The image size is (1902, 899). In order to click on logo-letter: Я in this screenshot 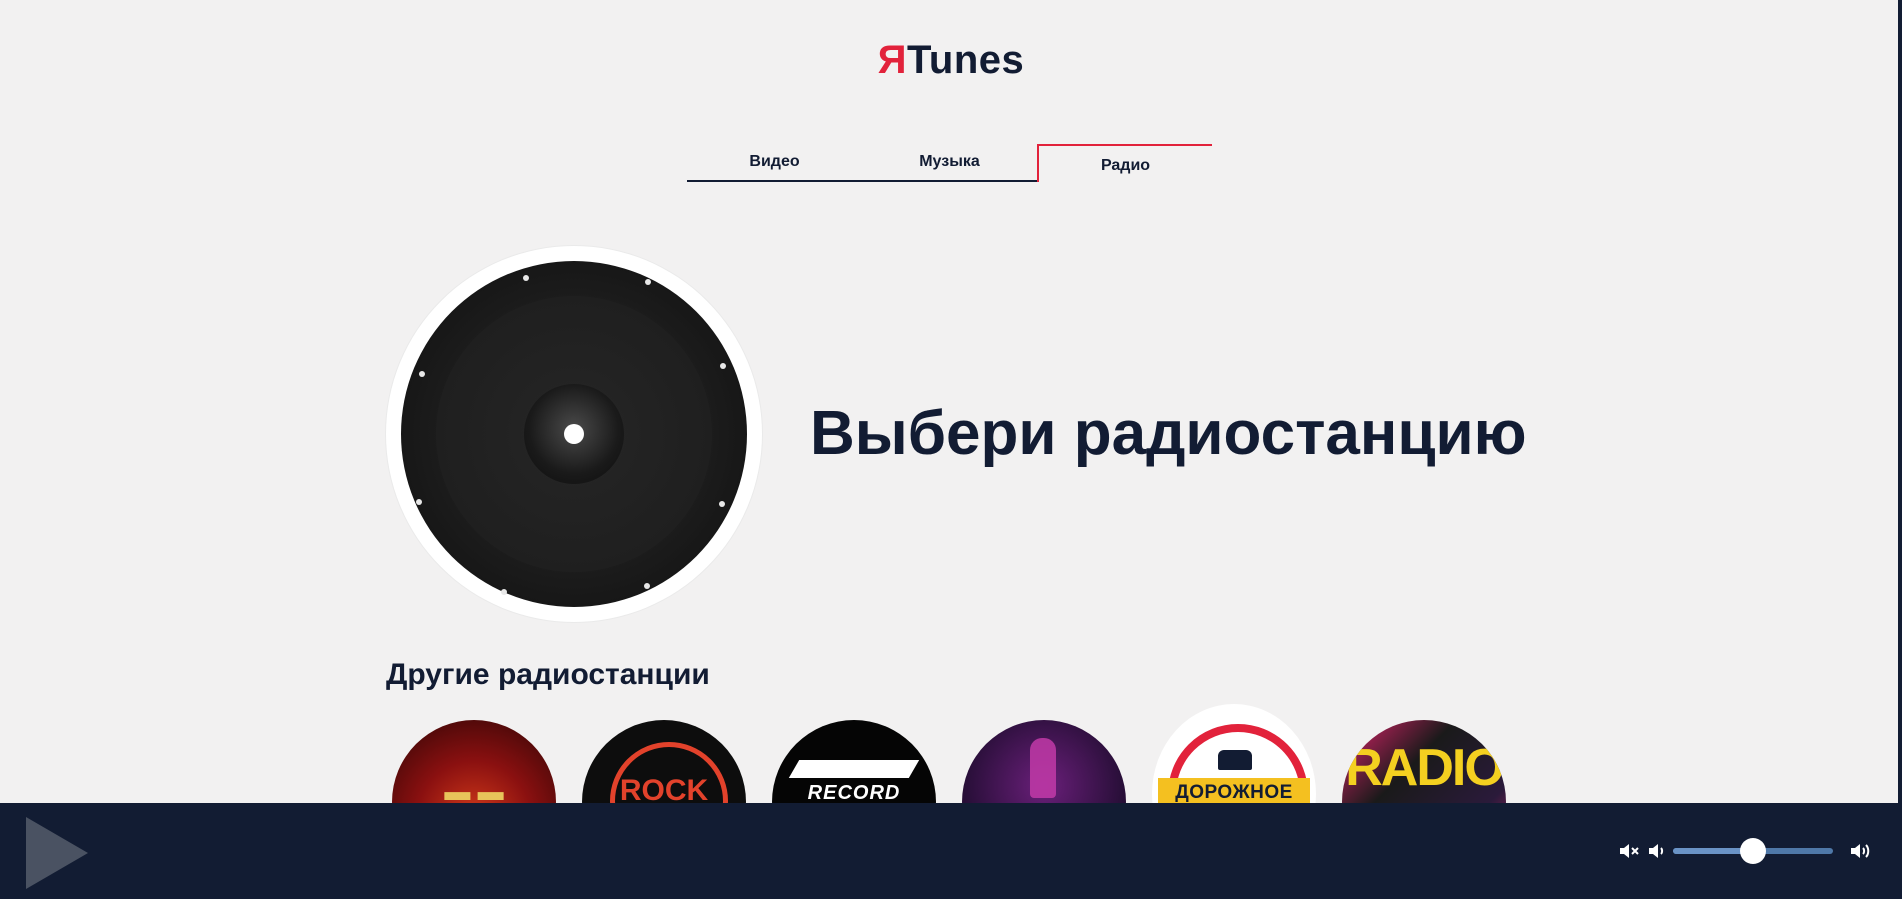, I will do `click(892, 60)`.